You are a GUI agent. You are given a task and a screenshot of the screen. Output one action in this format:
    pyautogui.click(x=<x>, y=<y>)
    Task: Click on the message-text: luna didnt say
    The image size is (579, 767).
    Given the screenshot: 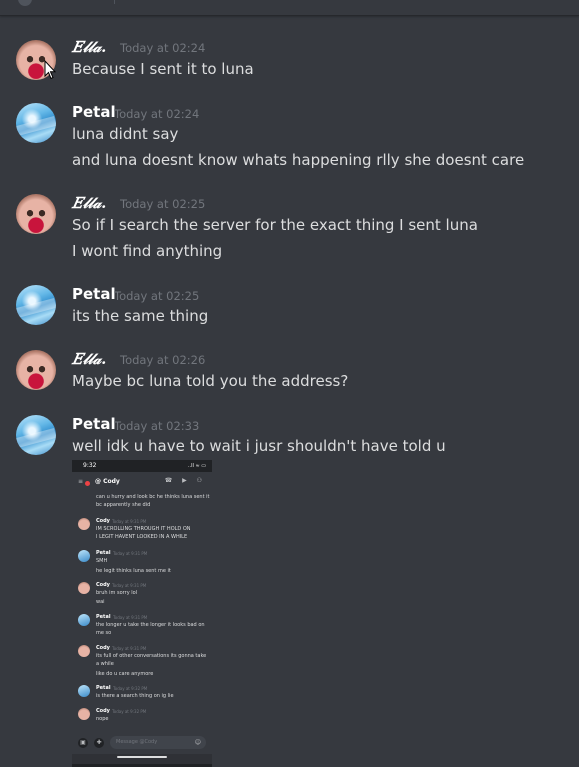 What is the action you would take?
    pyautogui.click(x=125, y=134)
    